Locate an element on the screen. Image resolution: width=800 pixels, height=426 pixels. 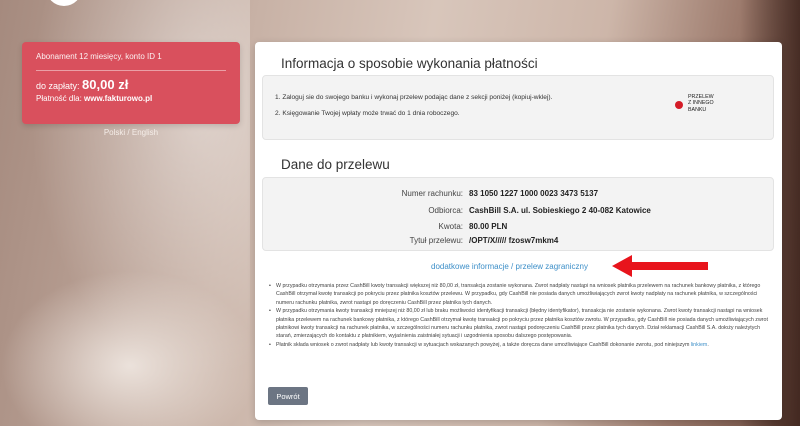
transfer-title-label: Tytuł przelewu: is located at coordinates (436, 240).